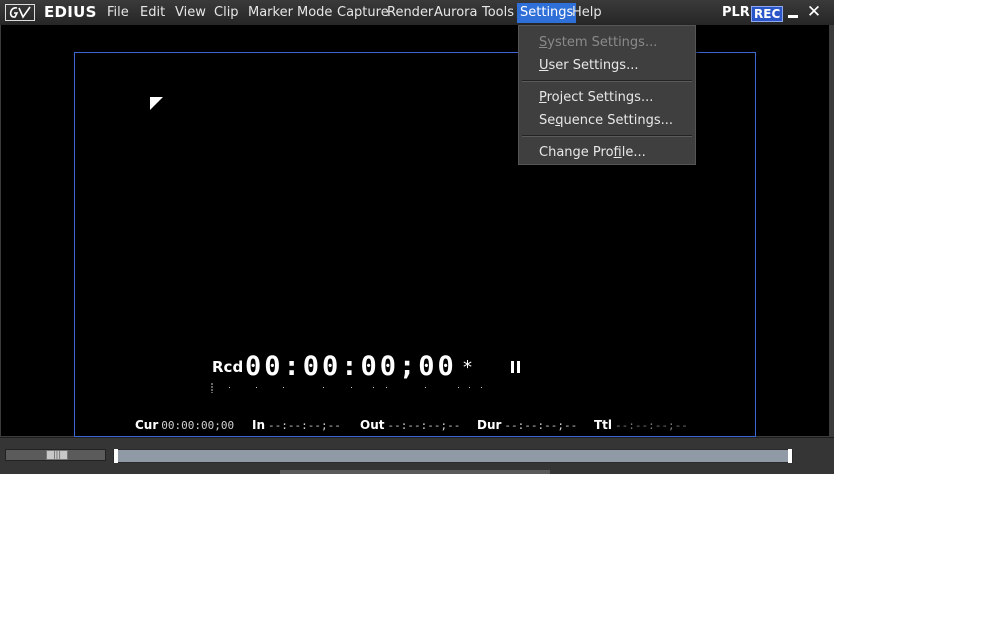 This screenshot has width=1008, height=630. What do you see at coordinates (455, 13) in the screenshot?
I see `menu-aurora: Aurora` at bounding box center [455, 13].